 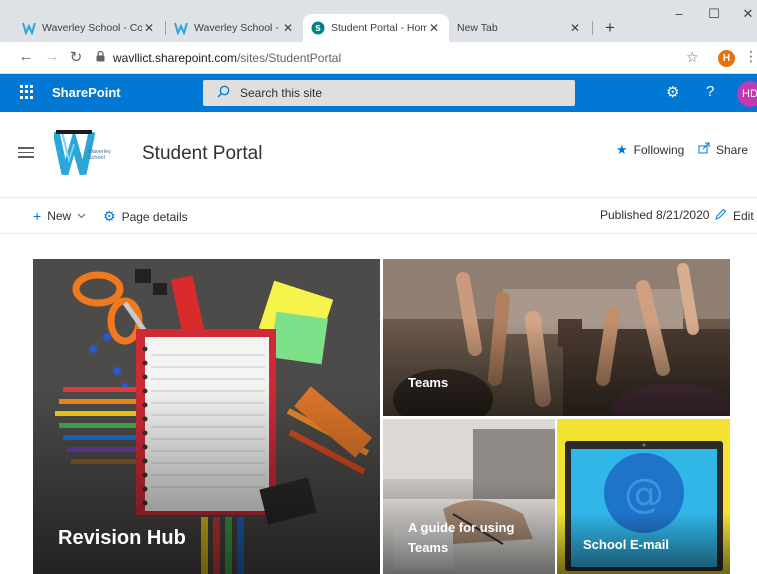 I want to click on more-menu-icon: ⋮, so click(x=750, y=56).